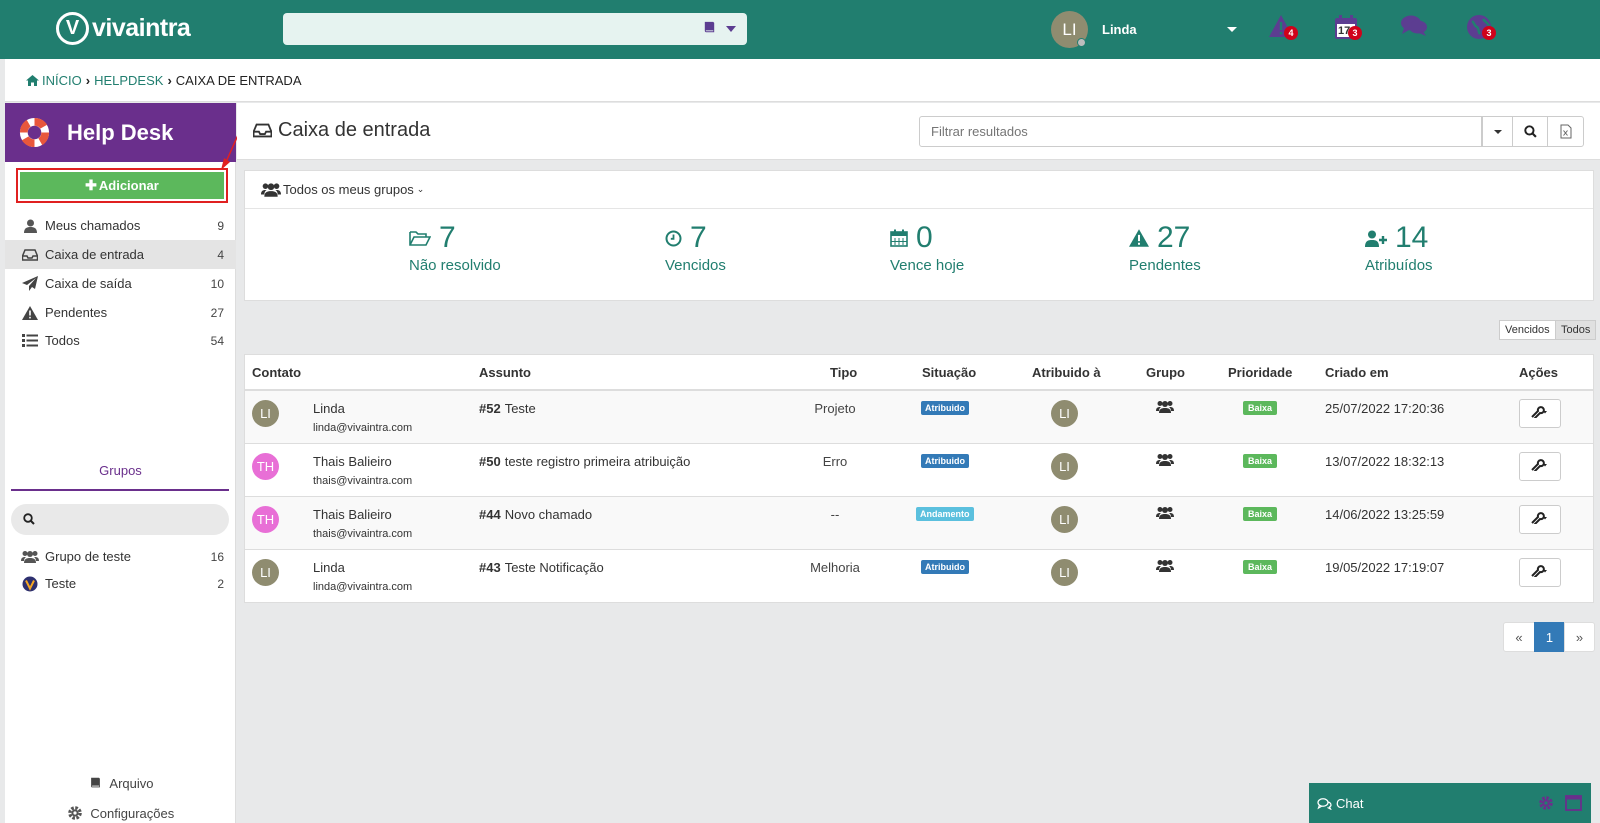 The height and width of the screenshot is (823, 1600). What do you see at coordinates (490, 567) in the screenshot?
I see `ticket-number: #43` at bounding box center [490, 567].